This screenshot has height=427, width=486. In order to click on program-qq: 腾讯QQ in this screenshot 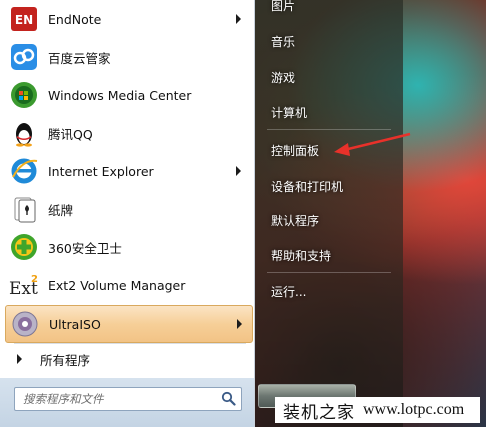, I will do `click(128, 133)`.